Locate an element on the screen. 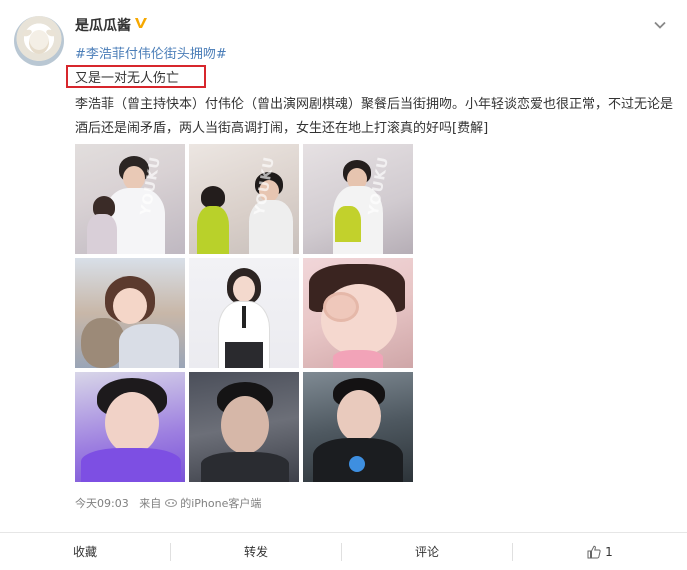 This screenshot has height=570, width=687. repost-button: 转发 is located at coordinates (256, 551).